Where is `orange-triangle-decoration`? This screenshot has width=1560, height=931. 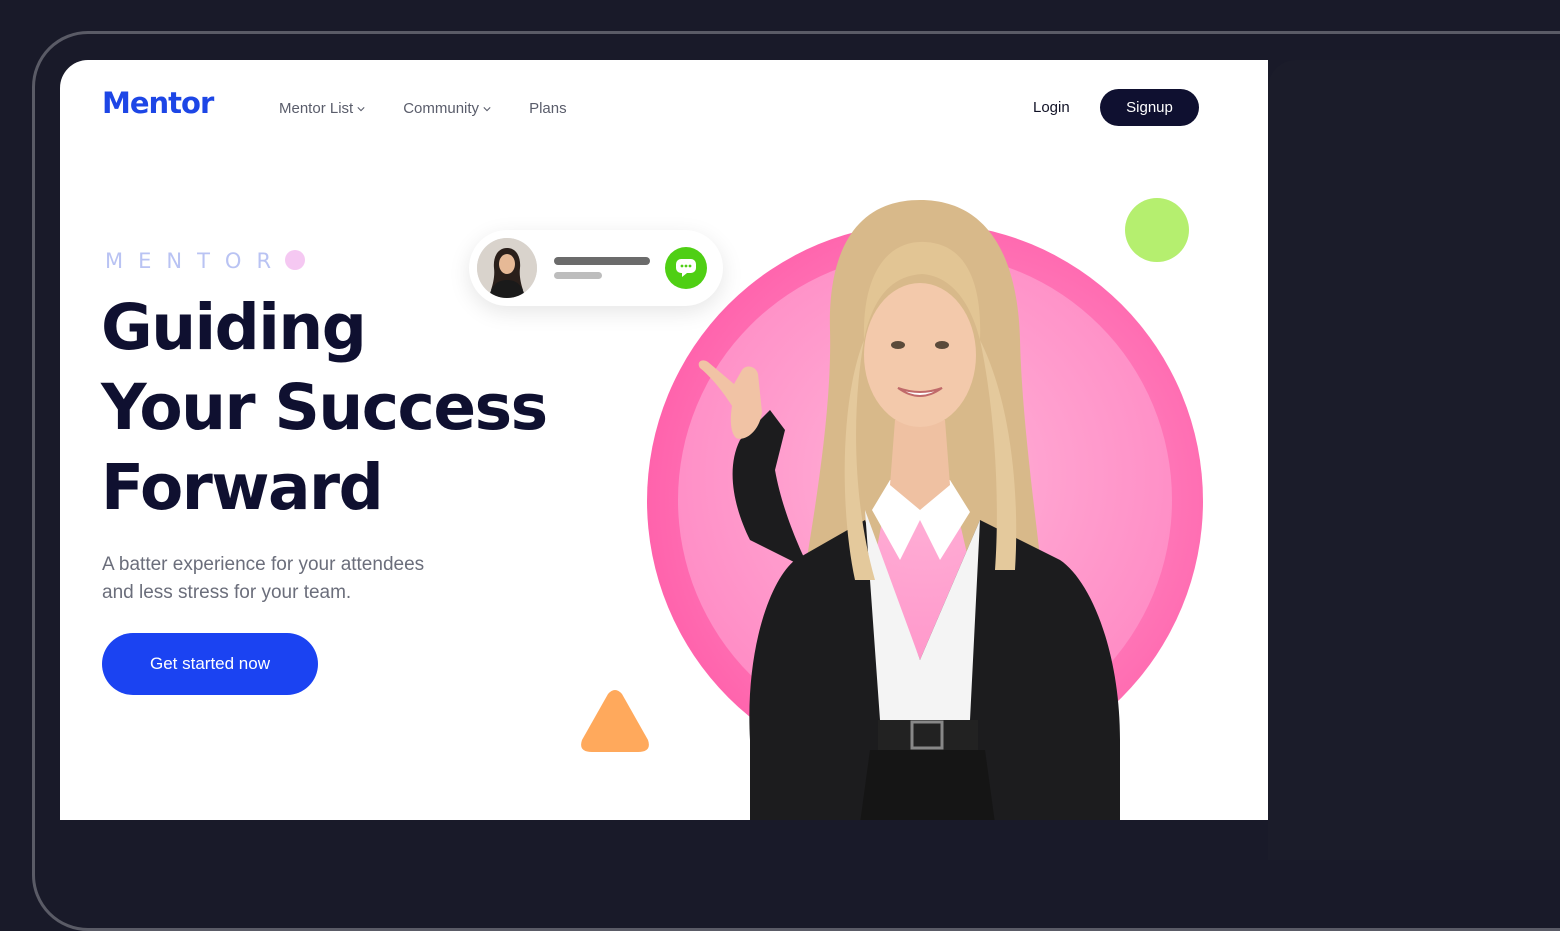 orange-triangle-decoration is located at coordinates (615, 721).